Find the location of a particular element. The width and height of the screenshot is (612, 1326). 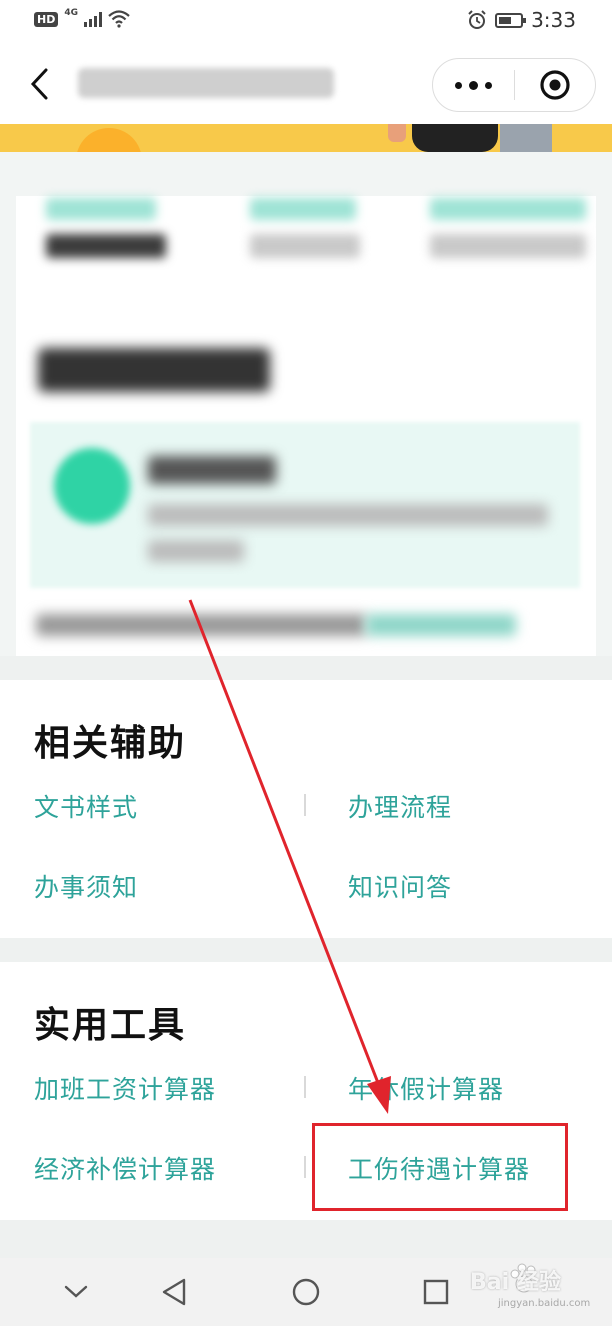

chevron-left-icon is located at coordinates (39, 84).